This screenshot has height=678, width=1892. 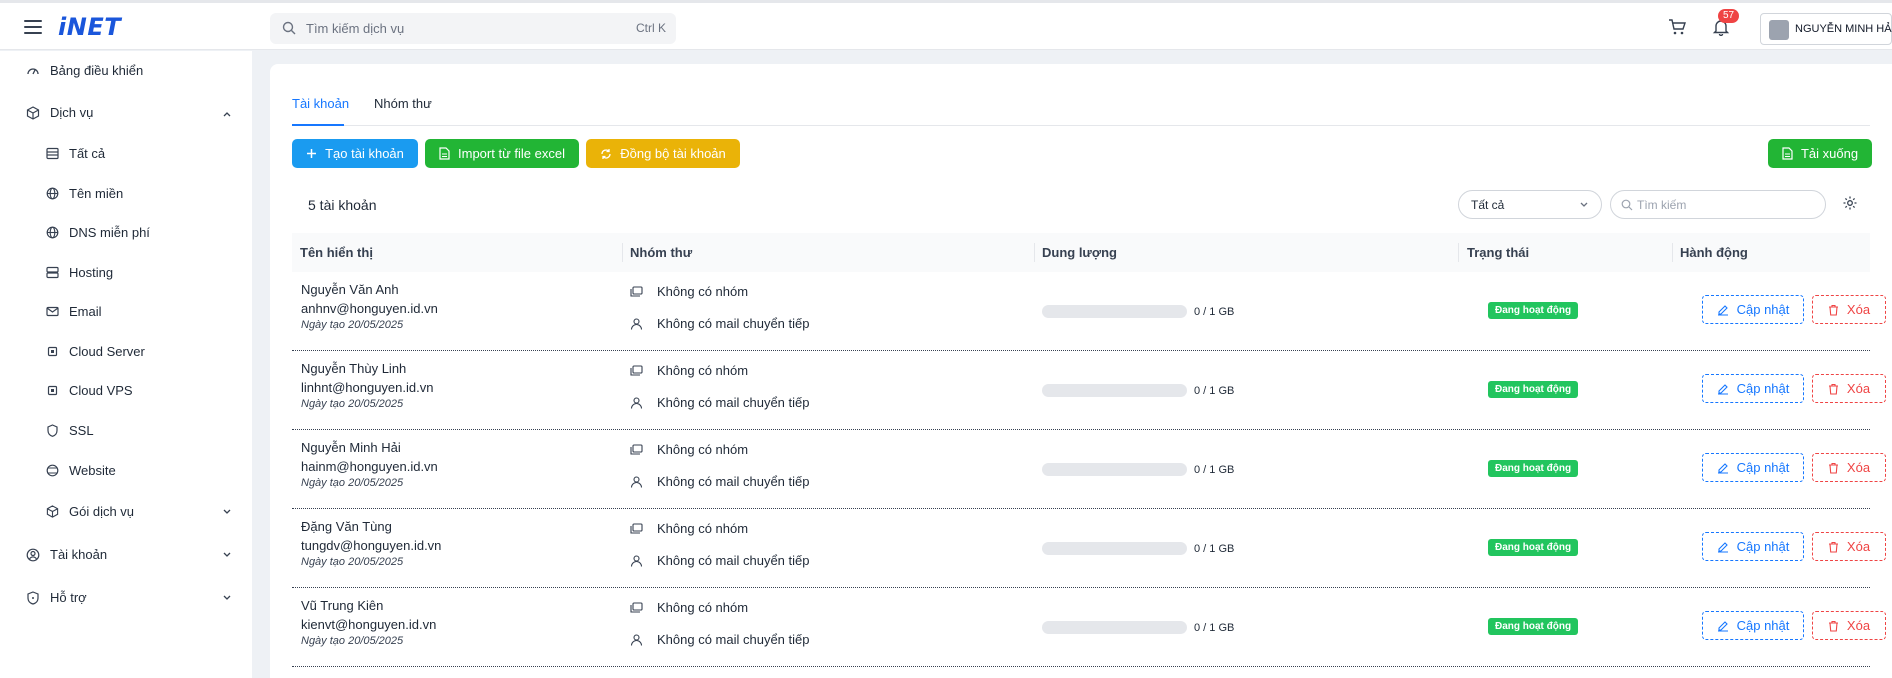 I want to click on global-search-input: Tìm kiếm dịch vụ Ctrl K, so click(x=473, y=28).